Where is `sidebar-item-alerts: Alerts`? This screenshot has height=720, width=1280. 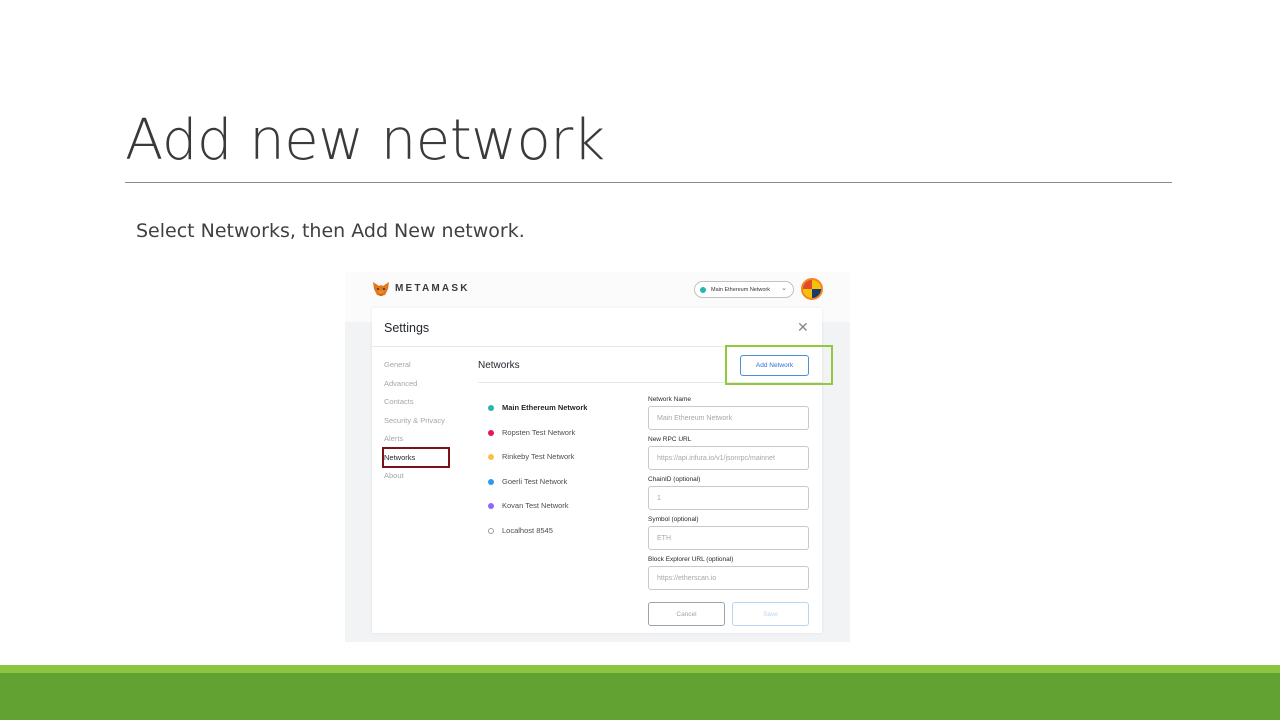 sidebar-item-alerts: Alerts is located at coordinates (393, 438).